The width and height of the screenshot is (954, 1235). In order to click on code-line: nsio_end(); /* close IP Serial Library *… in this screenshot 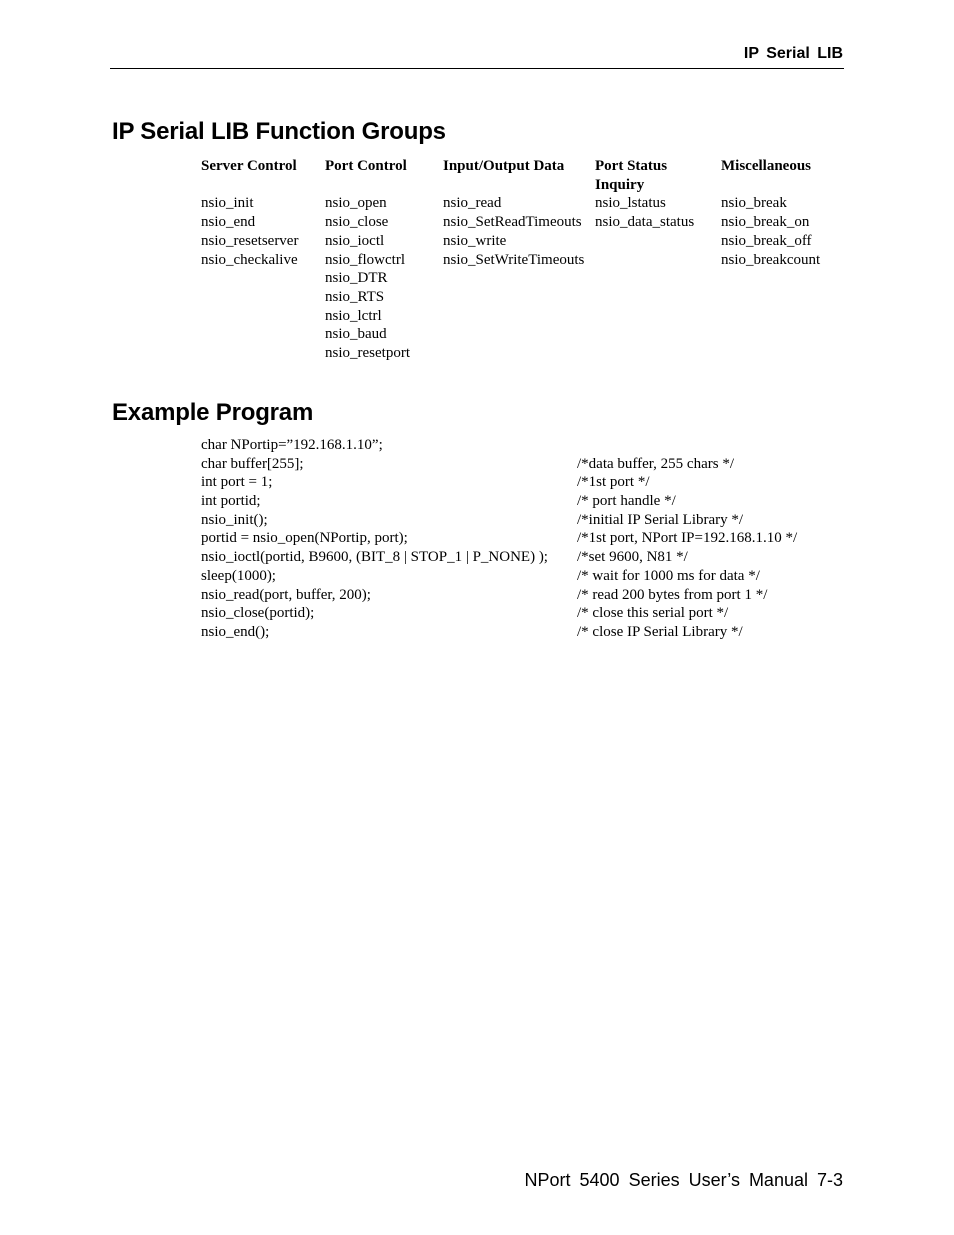, I will do `click(521, 632)`.